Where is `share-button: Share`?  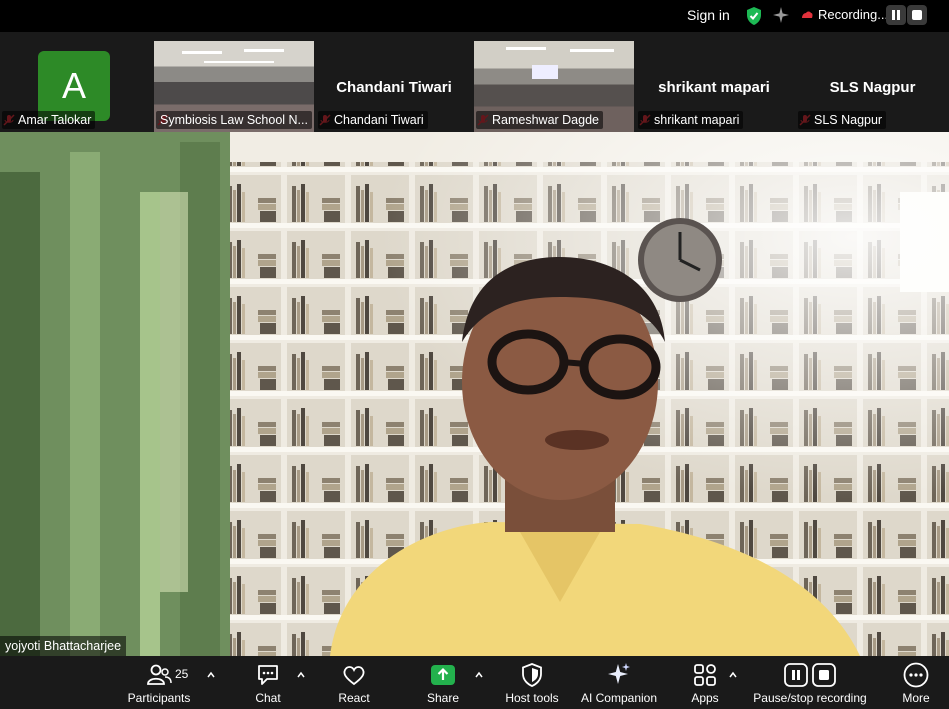 share-button: Share is located at coordinates (443, 683).